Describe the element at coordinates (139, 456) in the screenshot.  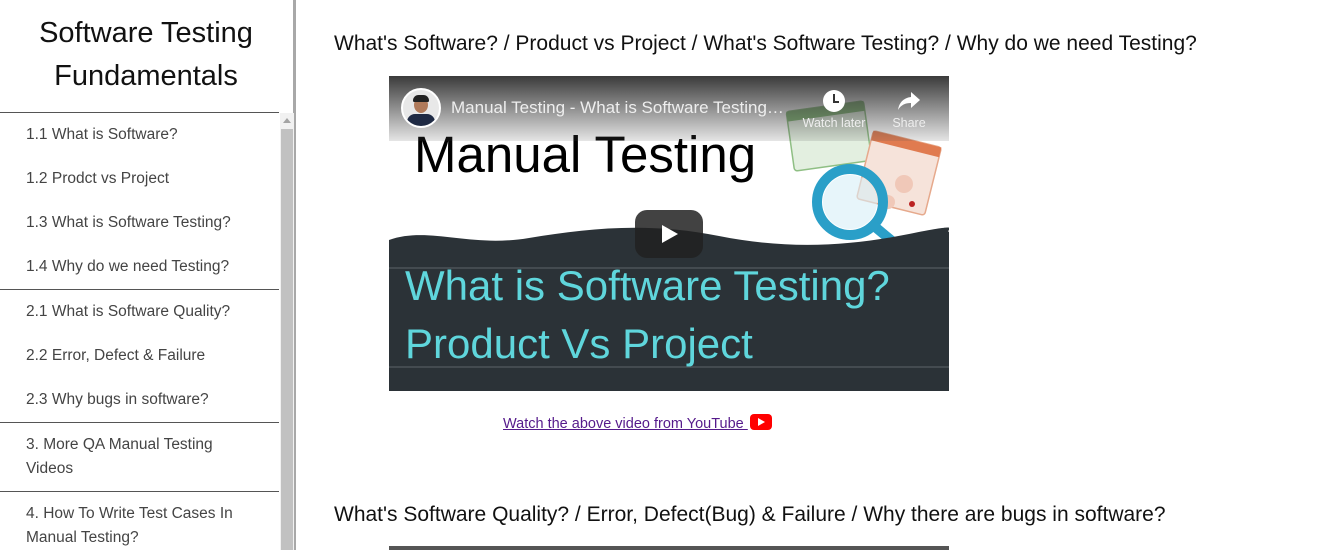
I see `sidebar-item-more-qa-videos: 3. More QA Manual Testing Videos` at that location.